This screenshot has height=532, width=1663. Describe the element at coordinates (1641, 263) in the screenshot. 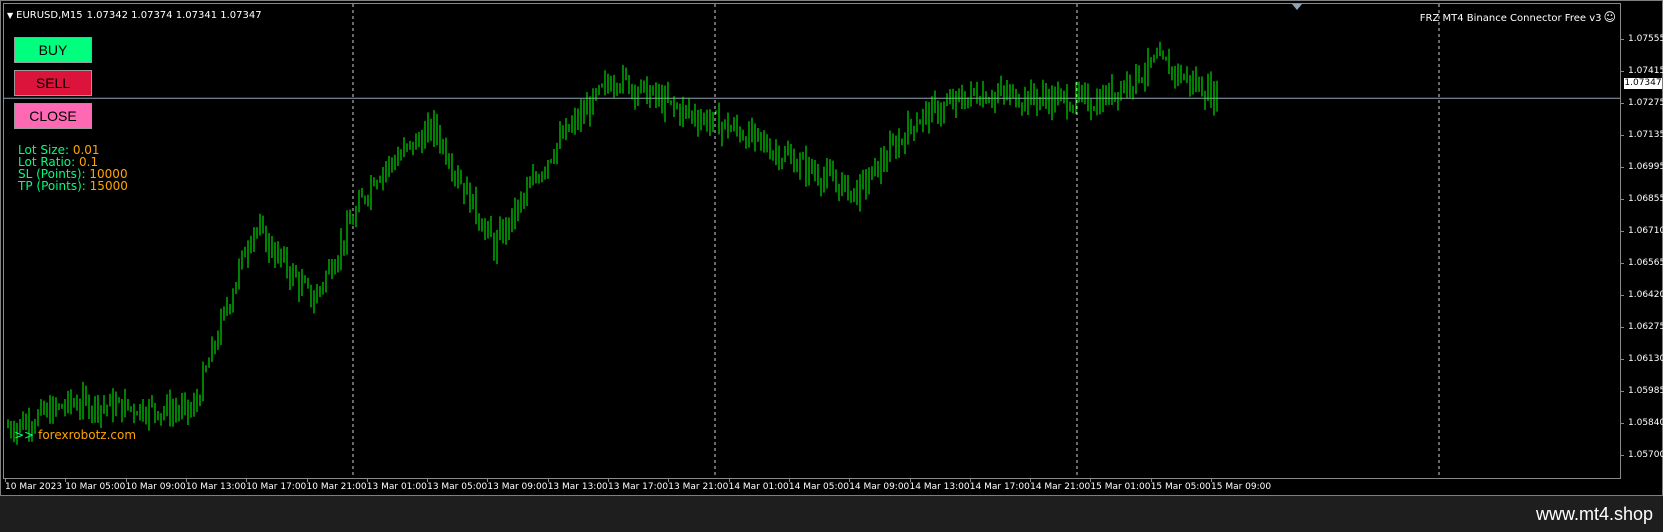

I see `price-tick-label: 1.06565` at that location.